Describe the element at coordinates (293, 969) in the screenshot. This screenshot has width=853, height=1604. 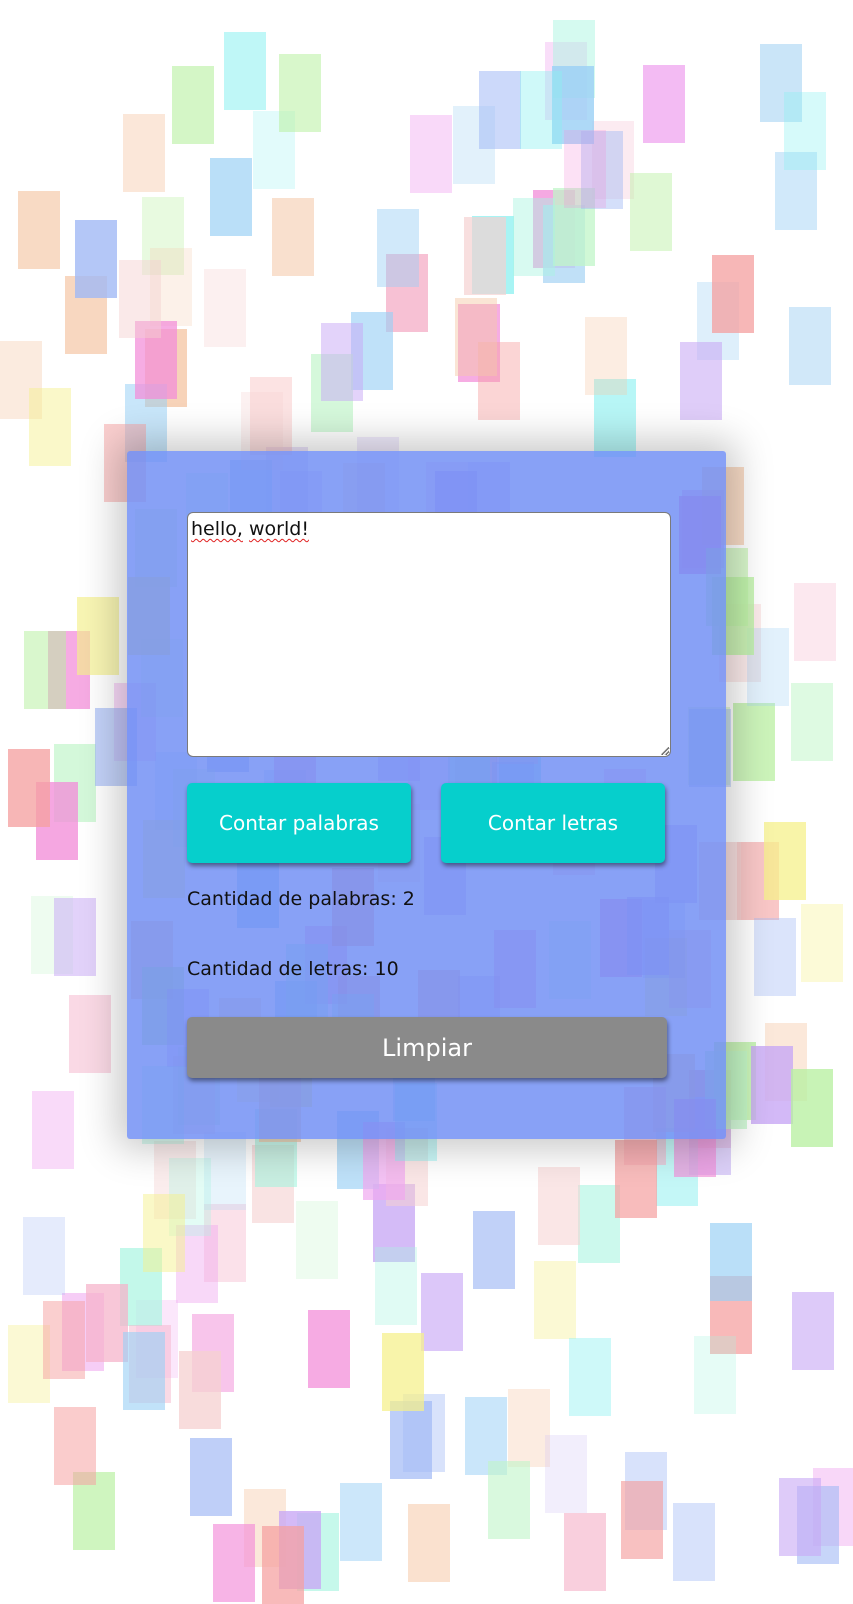
I see `letter-count-result: Cantidad de letras: 10` at that location.